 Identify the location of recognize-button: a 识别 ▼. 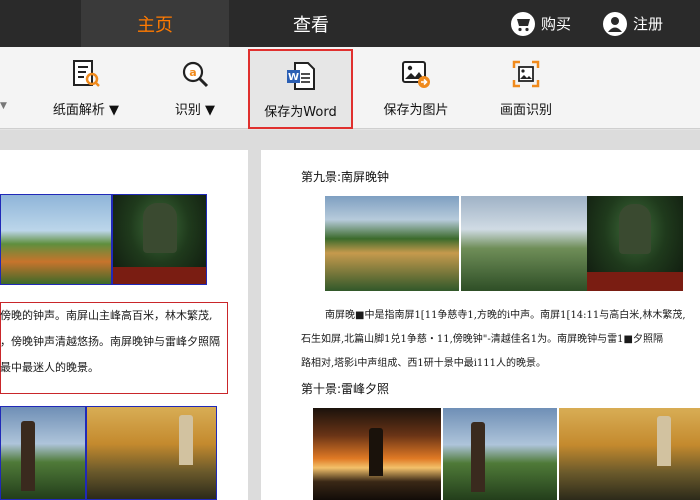
(195, 88).